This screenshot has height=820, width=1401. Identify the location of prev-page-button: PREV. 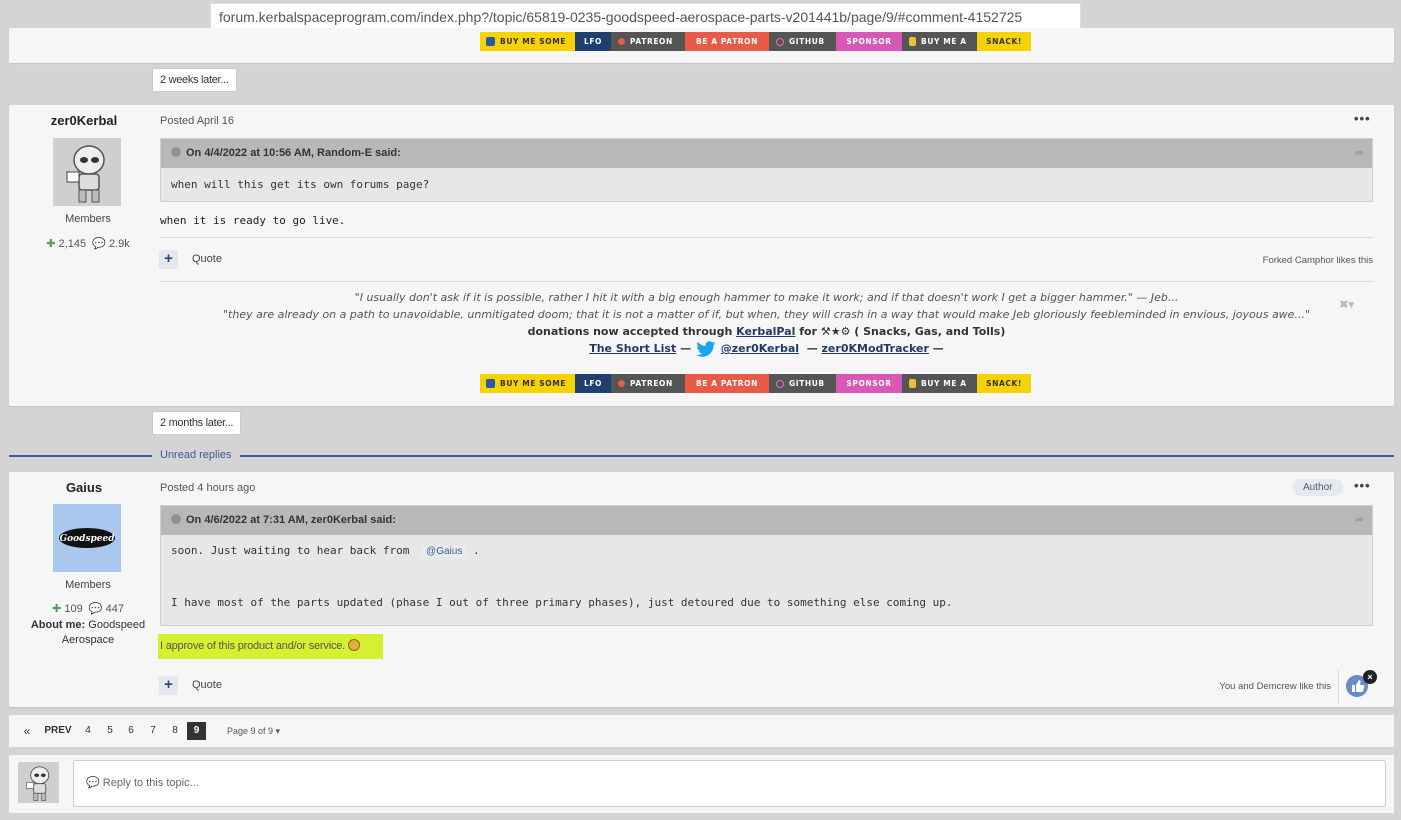
(58, 731).